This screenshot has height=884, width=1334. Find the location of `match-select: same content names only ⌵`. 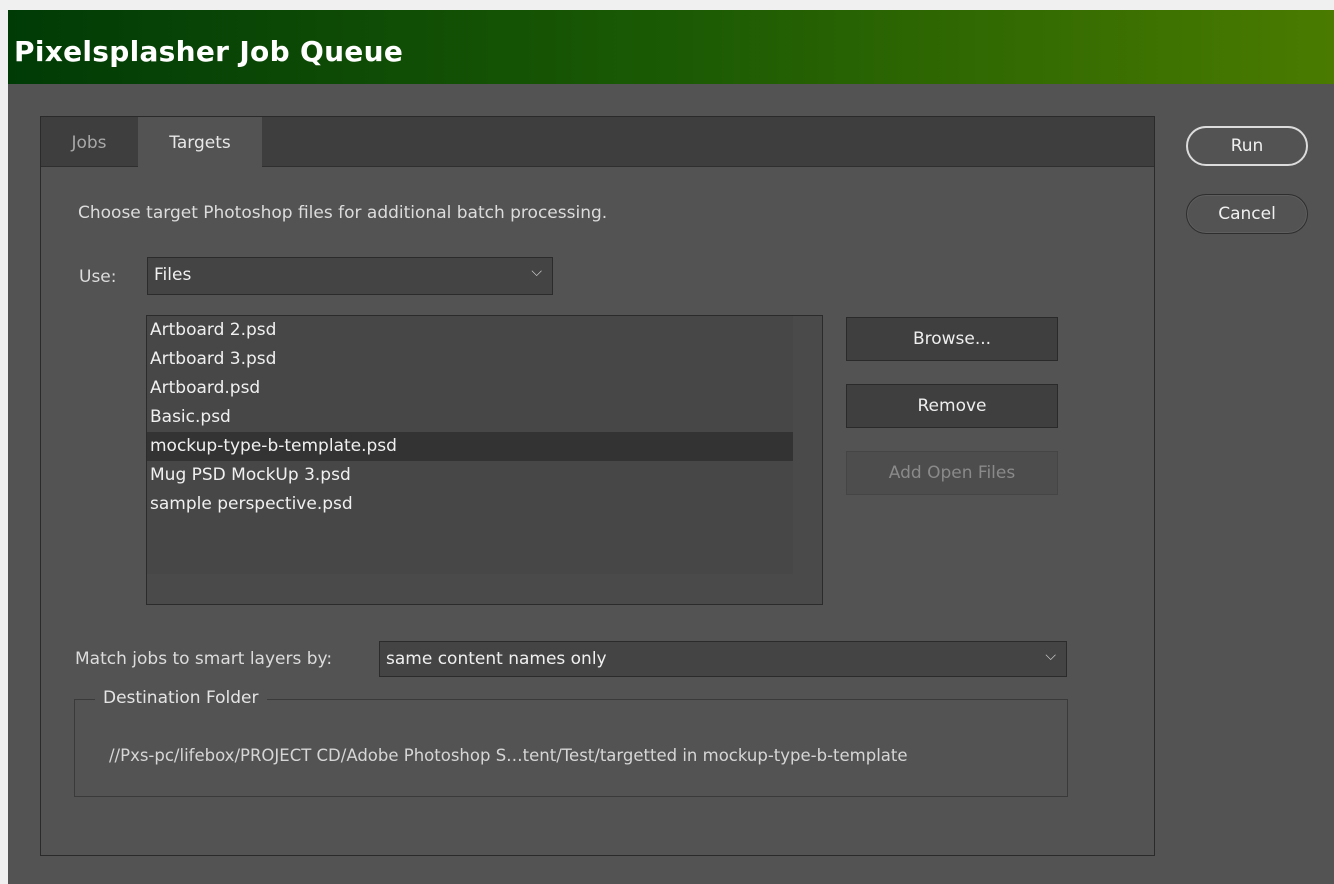

match-select: same content names only ⌵ is located at coordinates (723, 659).